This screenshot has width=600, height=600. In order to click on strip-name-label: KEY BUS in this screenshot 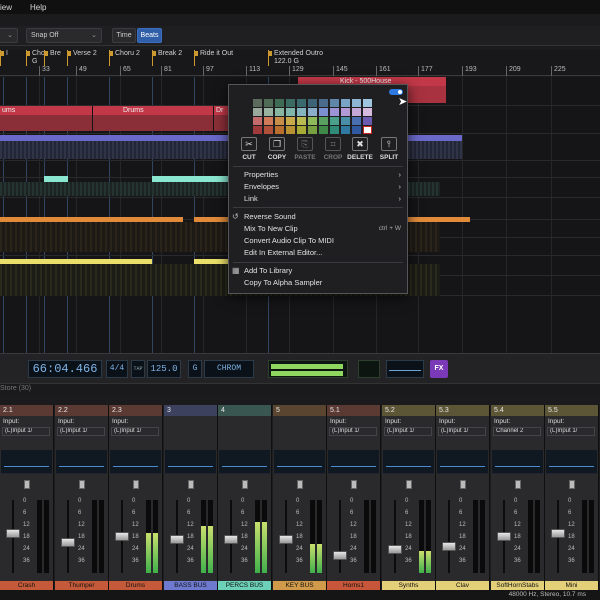, I will do `click(299, 585)`.